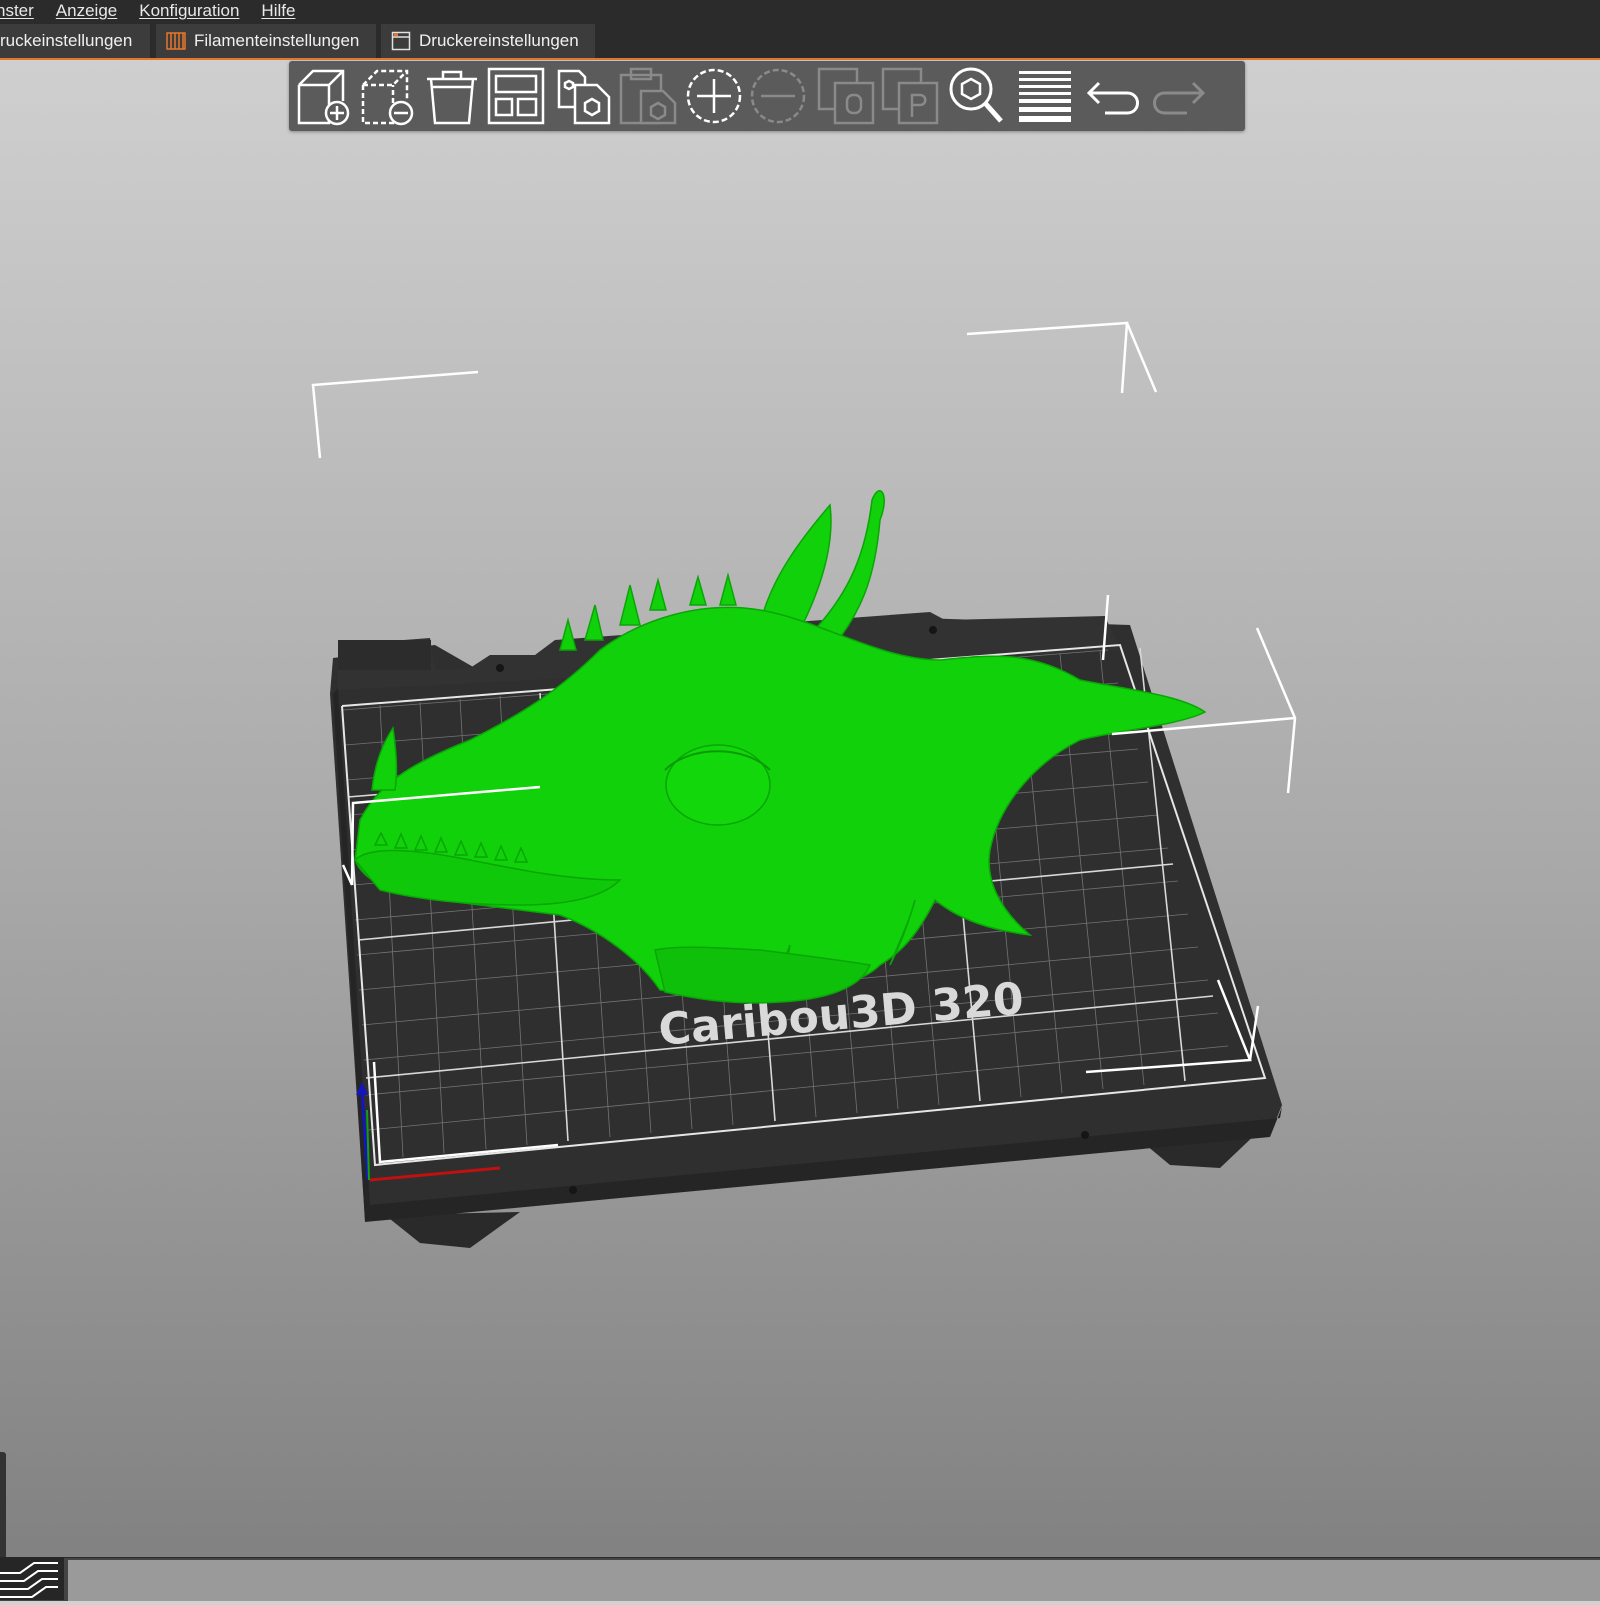 This screenshot has height=1605, width=1600. I want to click on add-instance-button, so click(714, 96).